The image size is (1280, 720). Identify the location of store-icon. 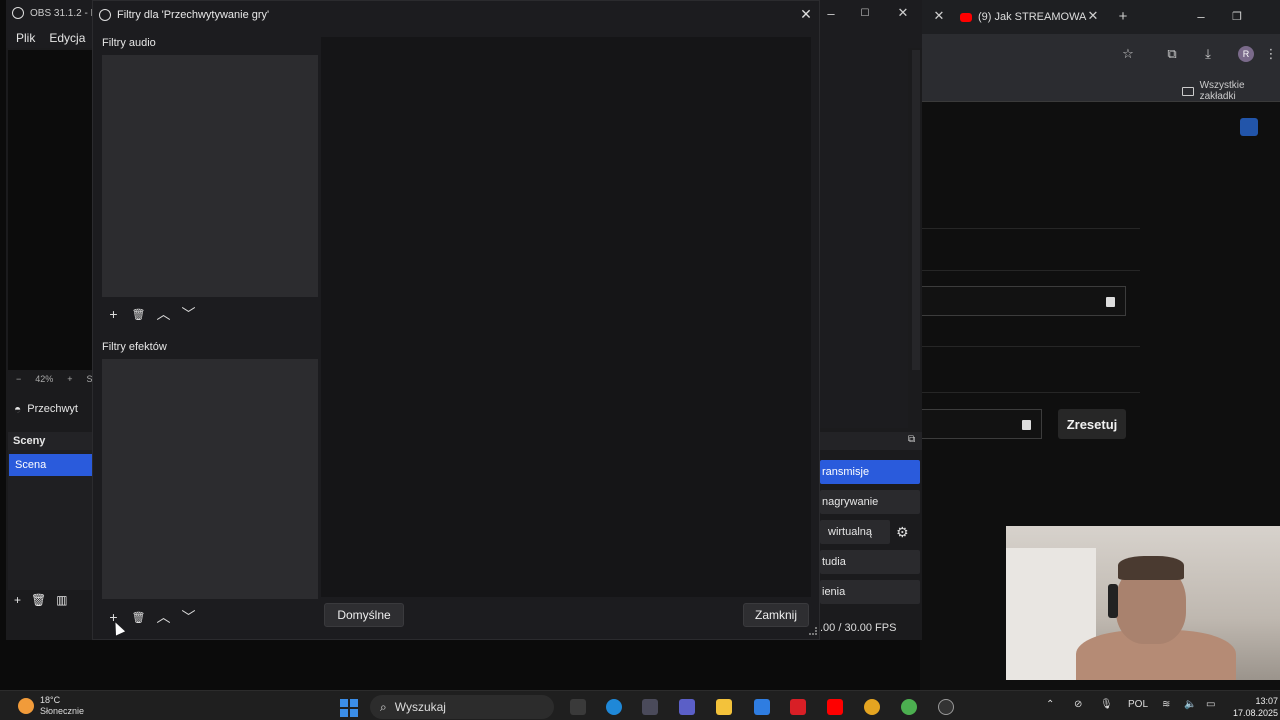
(650, 707).